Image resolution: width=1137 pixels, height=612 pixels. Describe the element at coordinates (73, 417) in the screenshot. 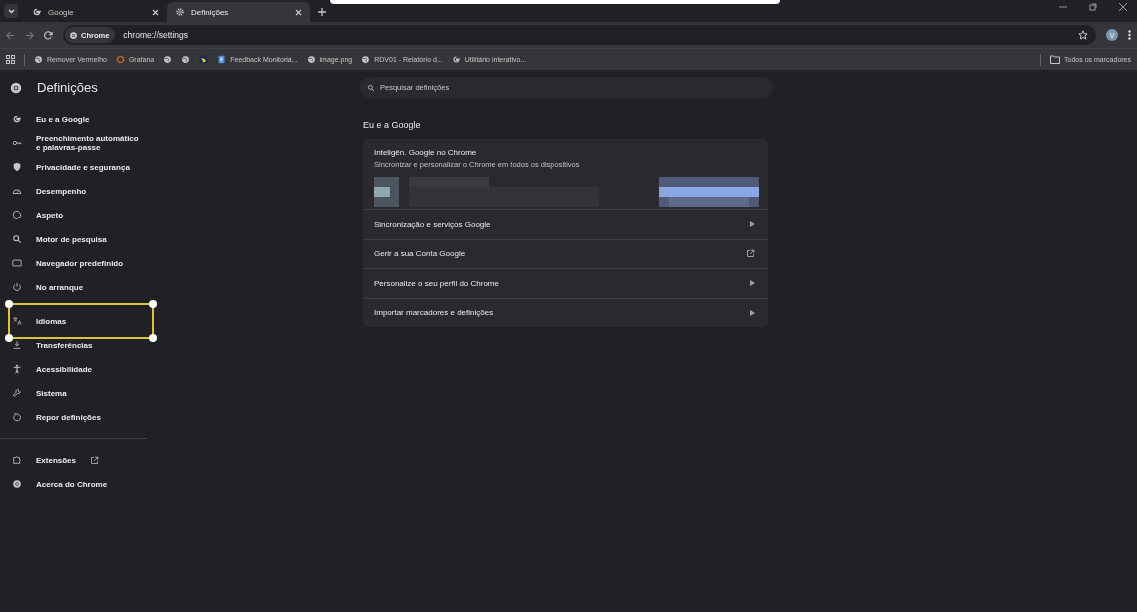

I see `sidebar-item: Repor definições` at that location.